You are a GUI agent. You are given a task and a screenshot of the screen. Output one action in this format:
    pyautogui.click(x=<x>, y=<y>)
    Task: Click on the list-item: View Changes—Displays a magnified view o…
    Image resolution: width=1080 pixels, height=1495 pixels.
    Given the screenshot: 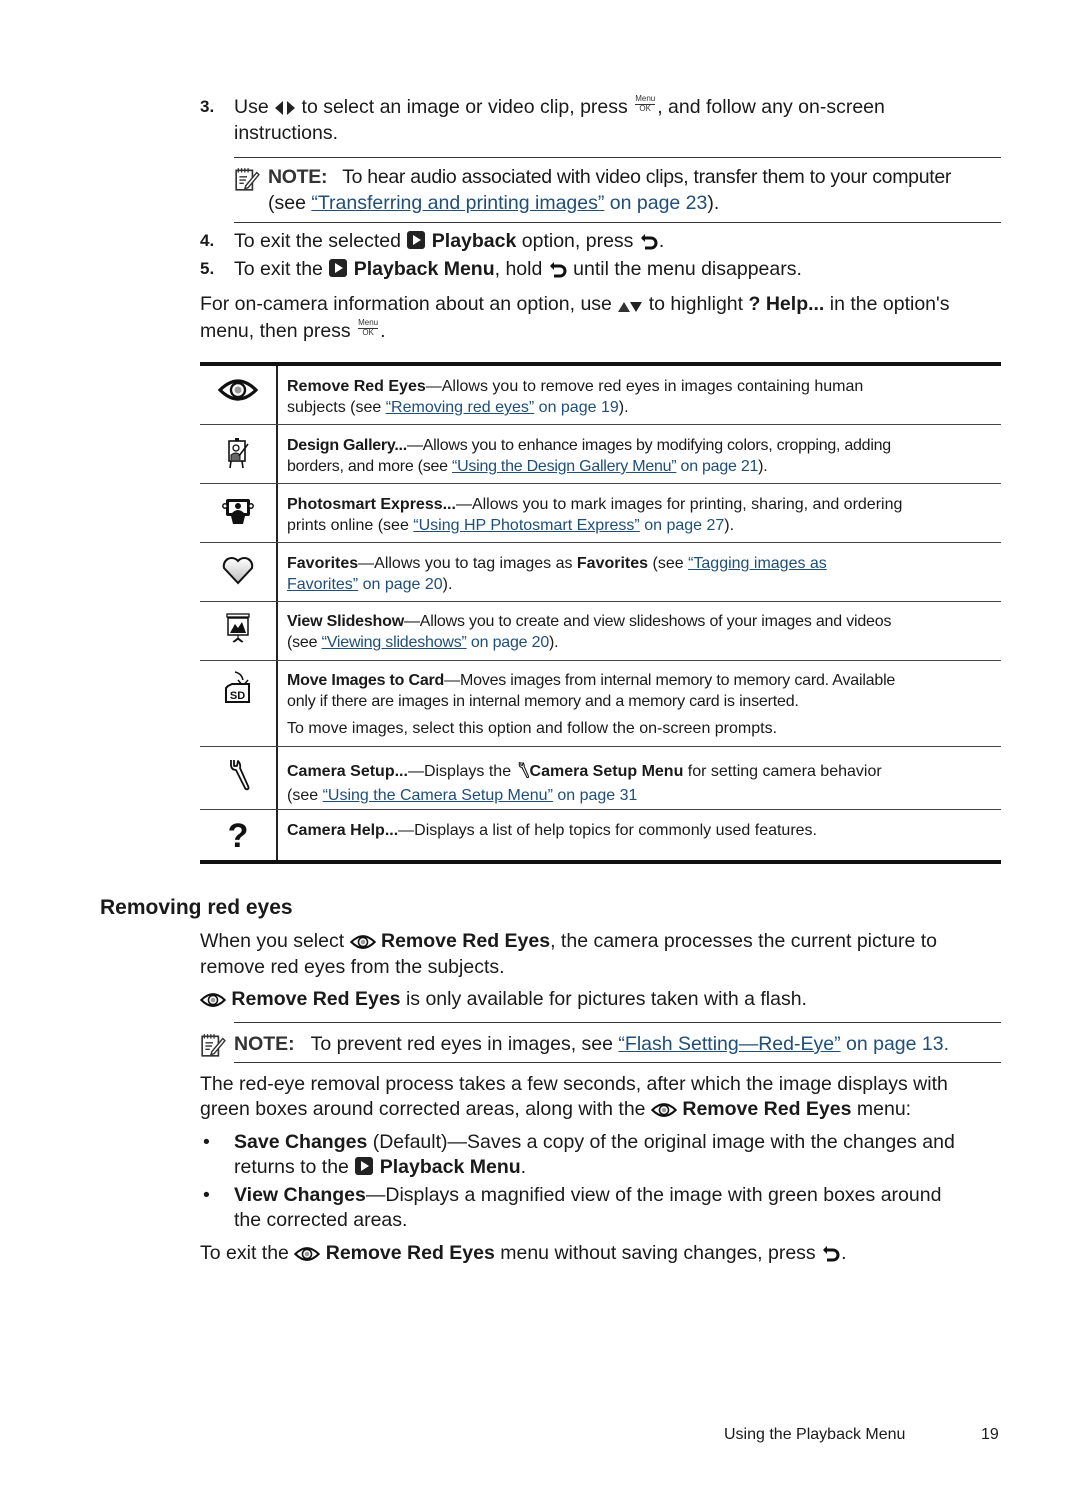 What is the action you would take?
    pyautogui.click(x=624, y=1195)
    